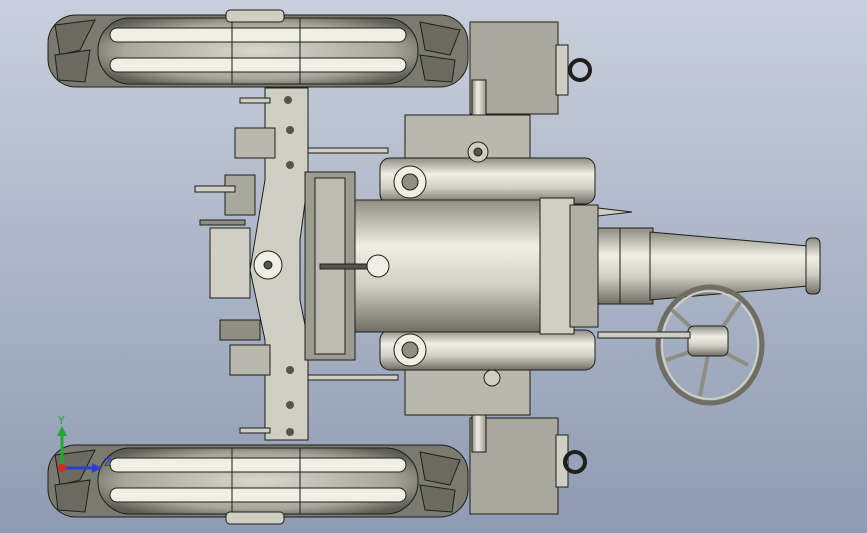 The height and width of the screenshot is (533, 867). Describe the element at coordinates (255, 518) in the screenshot. I see `wheel-hub-bottom` at that location.